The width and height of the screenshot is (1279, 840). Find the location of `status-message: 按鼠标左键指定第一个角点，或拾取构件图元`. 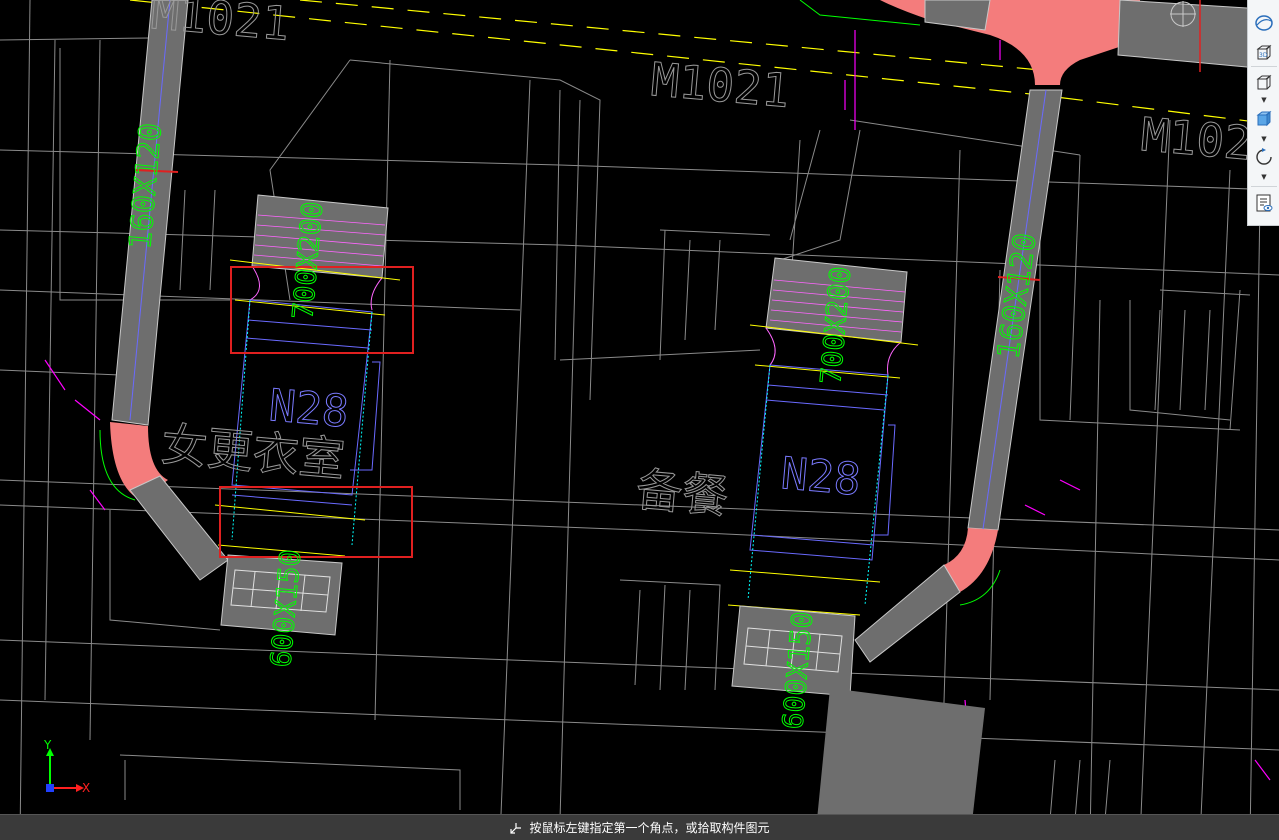

status-message: 按鼠标左键指定第一个角点，或拾取构件图元 is located at coordinates (649, 828).